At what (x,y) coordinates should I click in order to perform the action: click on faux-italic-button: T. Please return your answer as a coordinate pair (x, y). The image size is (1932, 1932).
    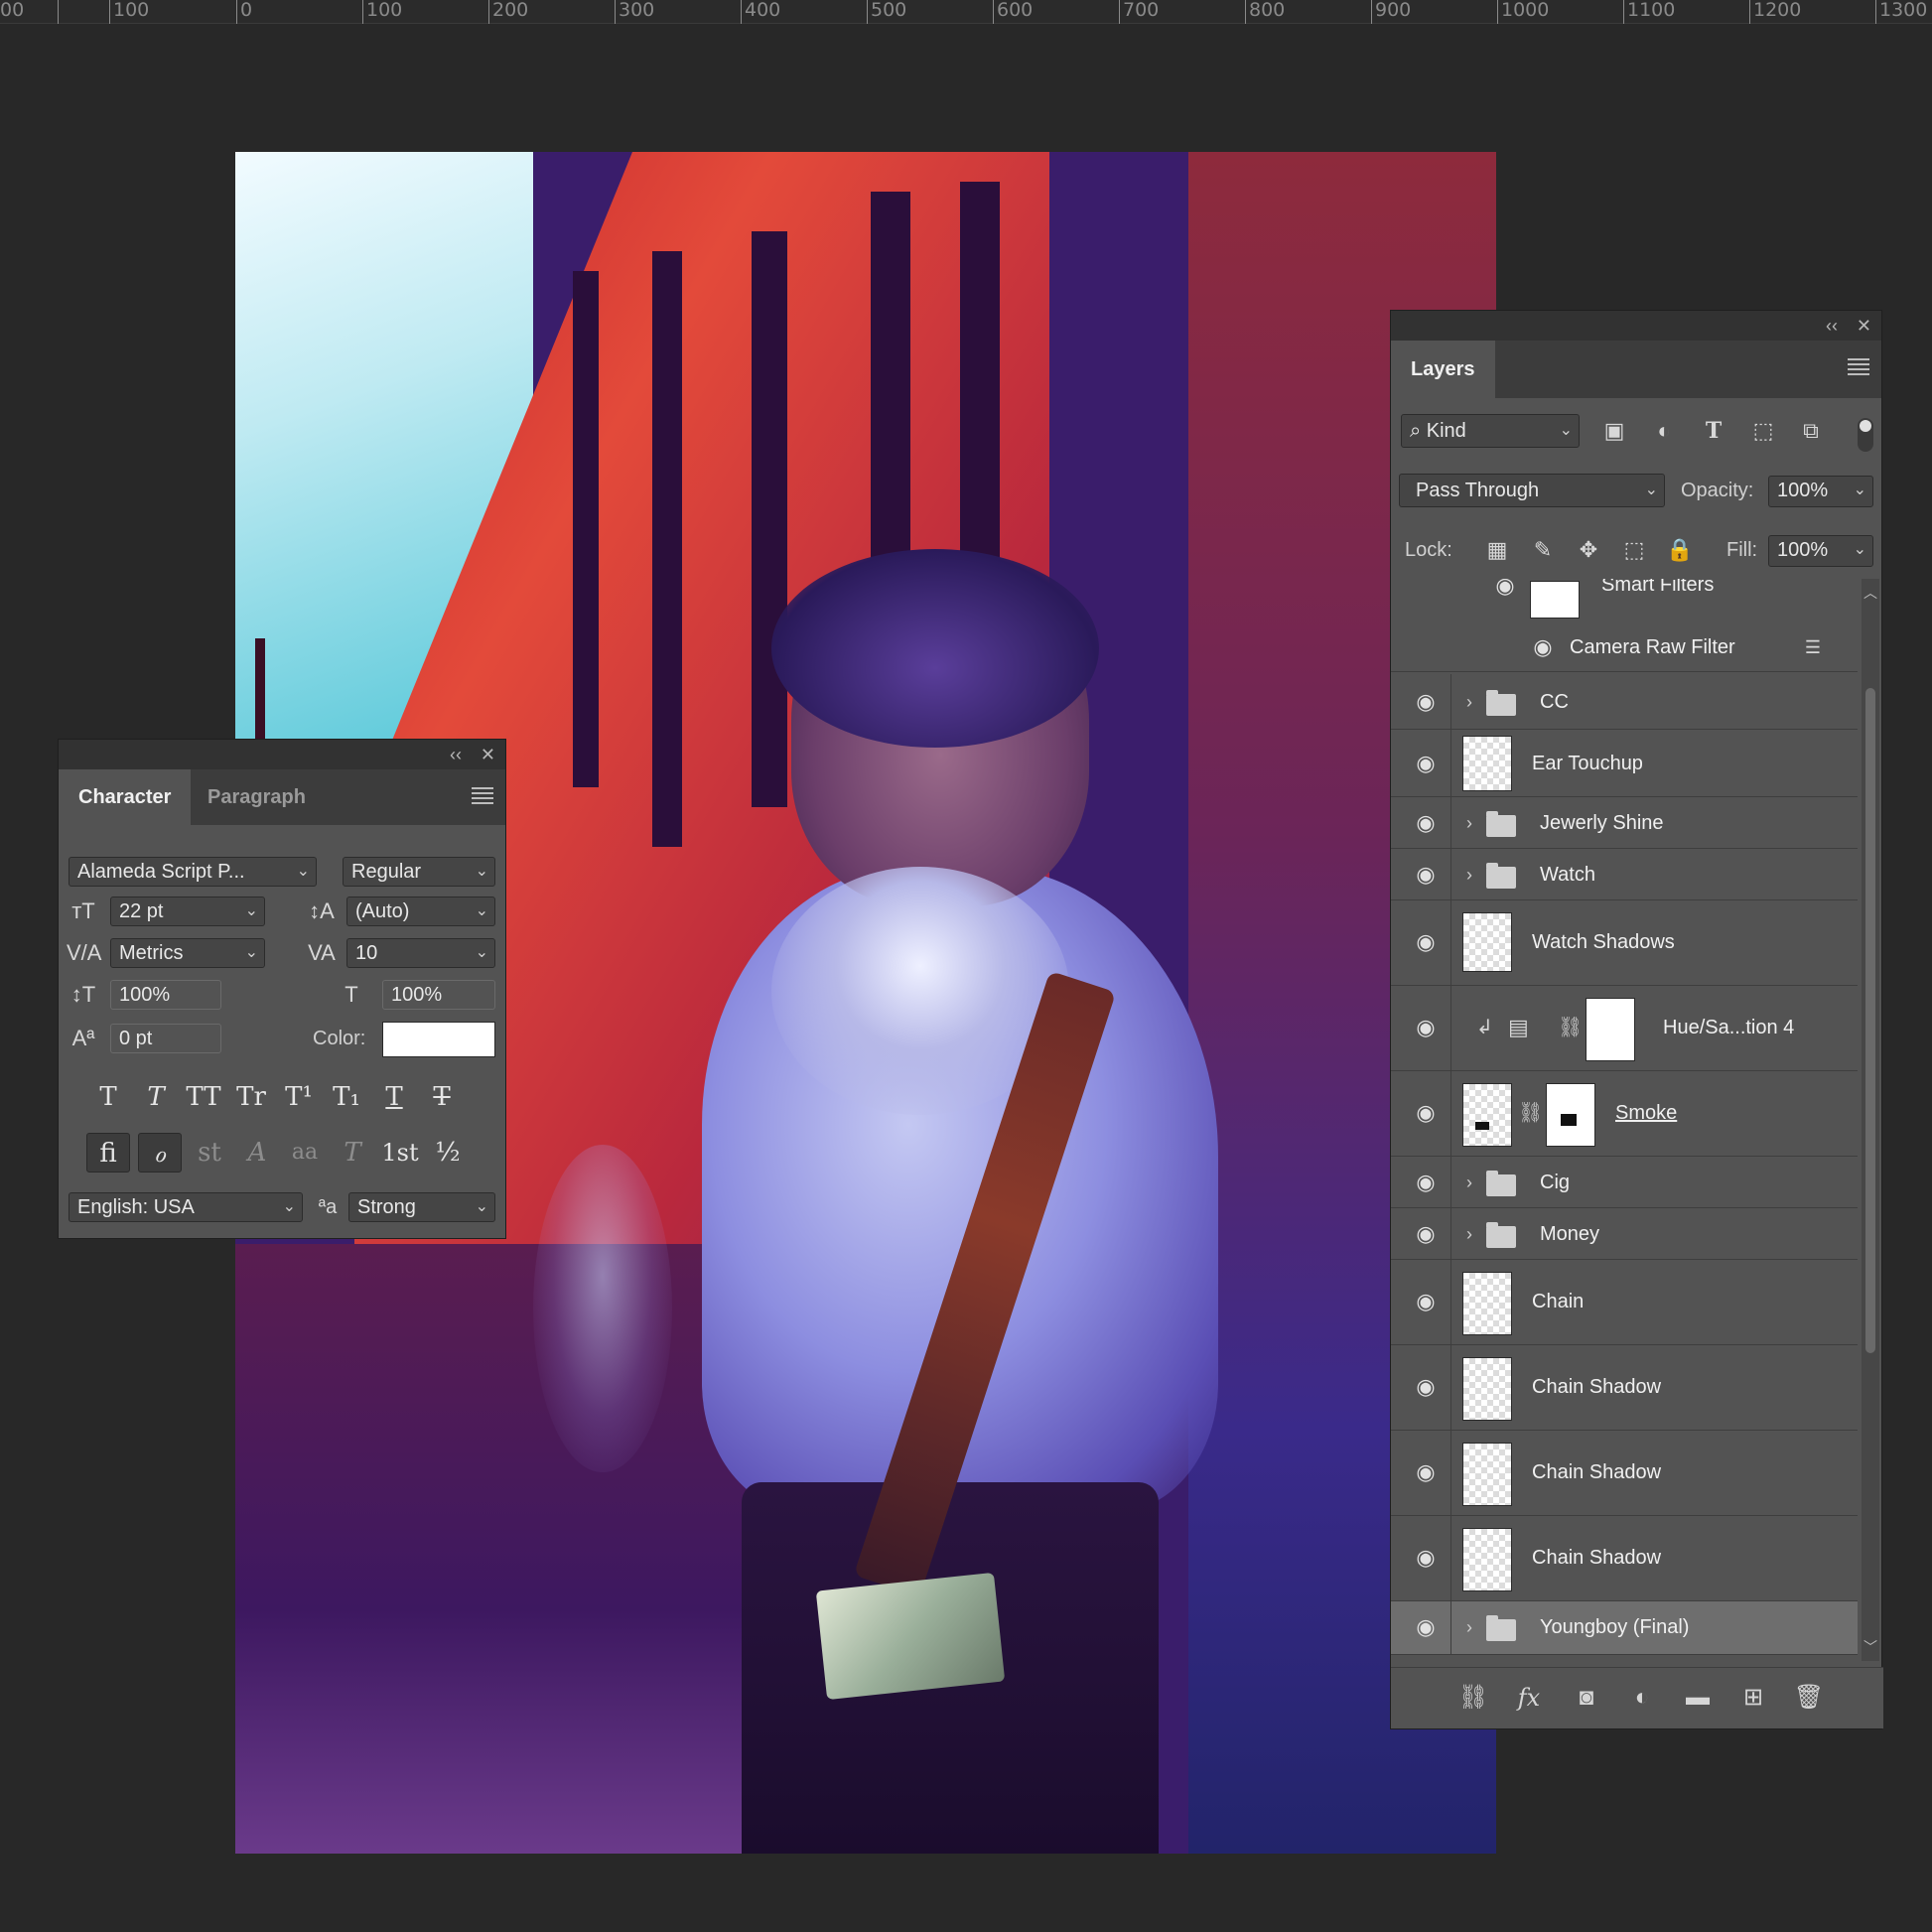
    Looking at the image, I should click on (156, 1097).